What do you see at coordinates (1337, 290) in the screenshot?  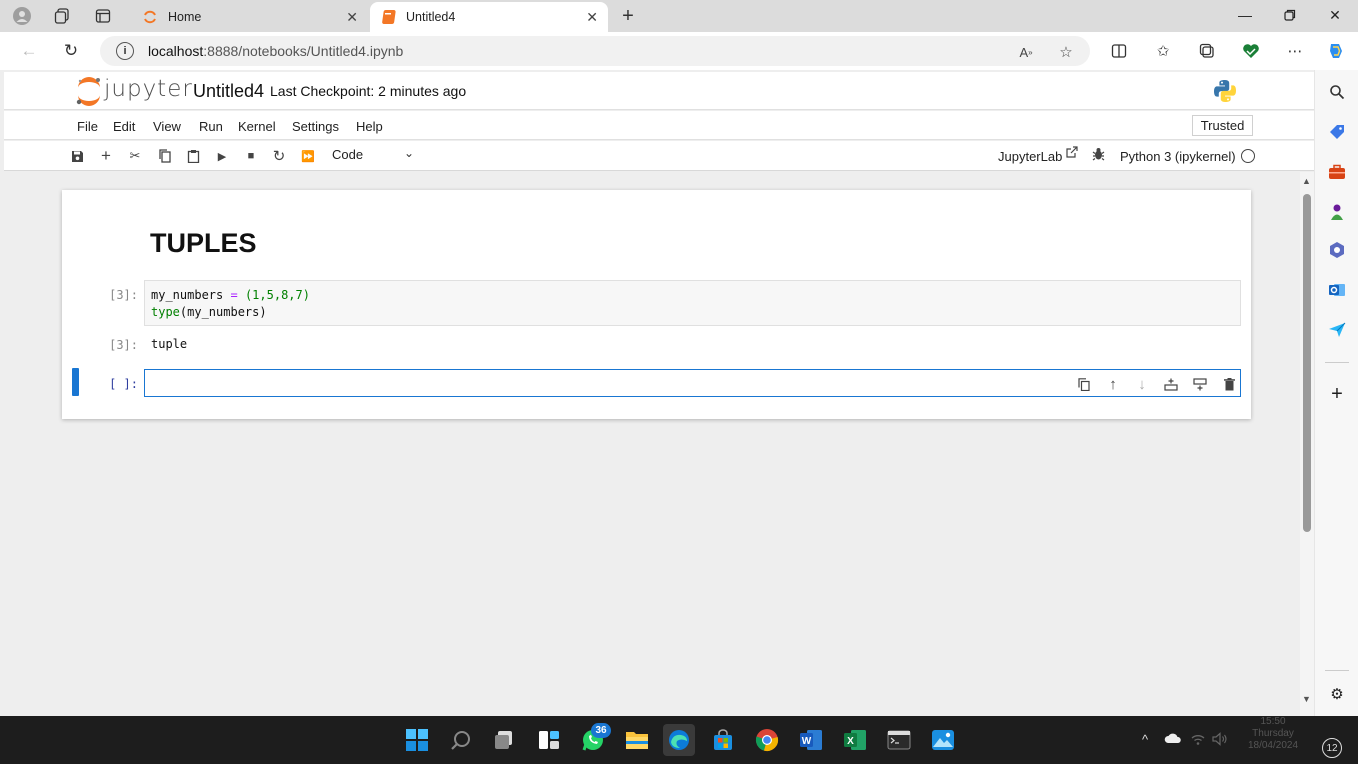 I see `outlook-icon` at bounding box center [1337, 290].